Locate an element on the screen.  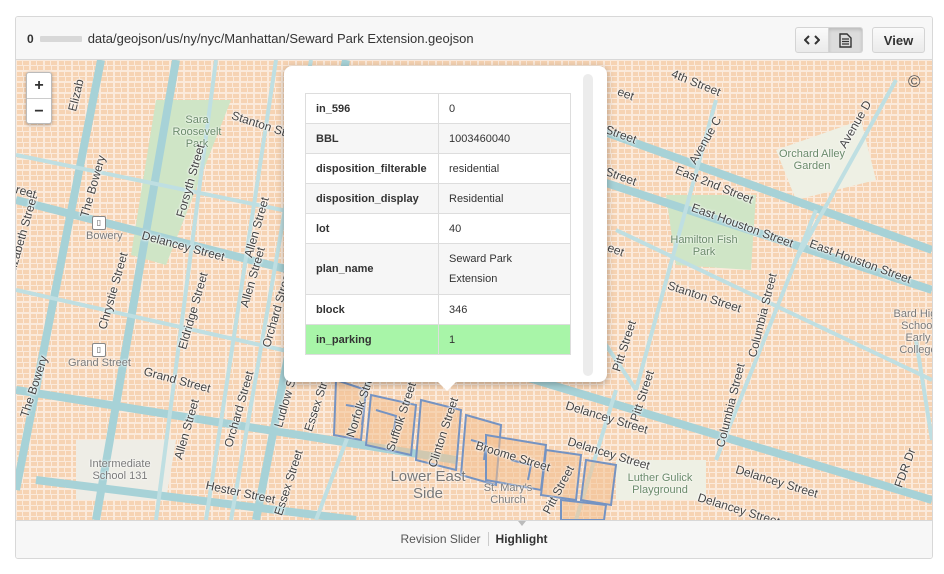
rendered-view-button is located at coordinates (846, 40).